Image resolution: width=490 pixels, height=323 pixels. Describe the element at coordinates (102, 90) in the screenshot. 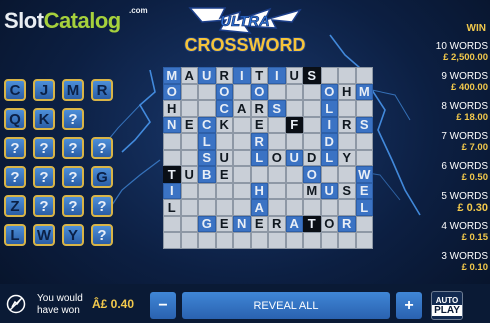

I see `revealed-letter-tile: R` at that location.